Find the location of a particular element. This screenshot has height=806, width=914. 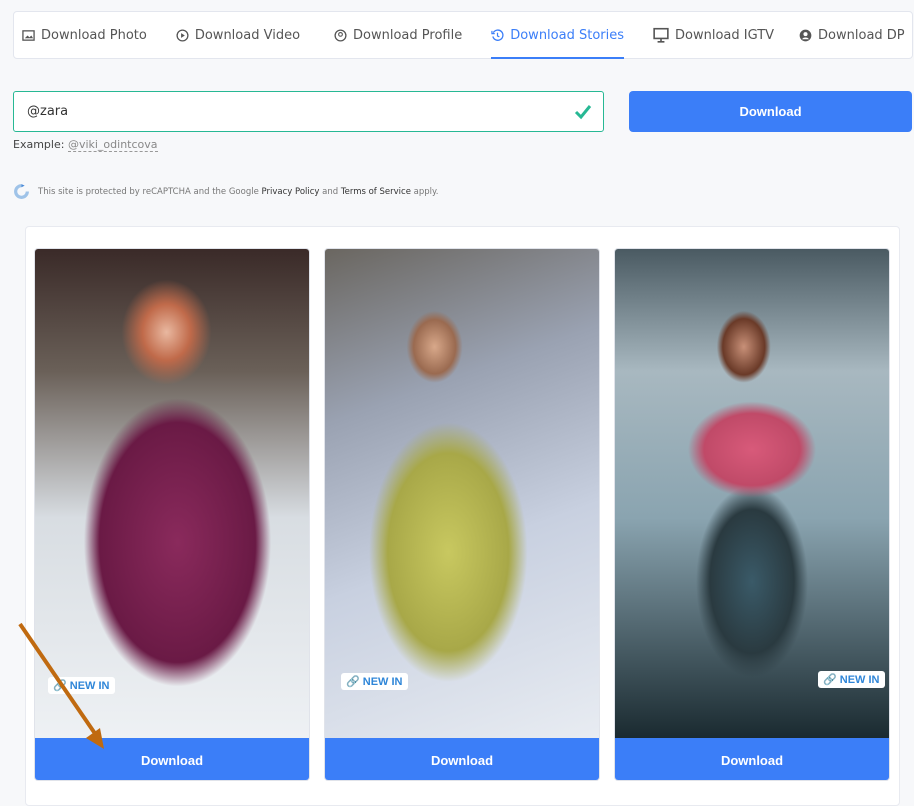

tab-download-igtv: Download IGTV is located at coordinates (713, 35).